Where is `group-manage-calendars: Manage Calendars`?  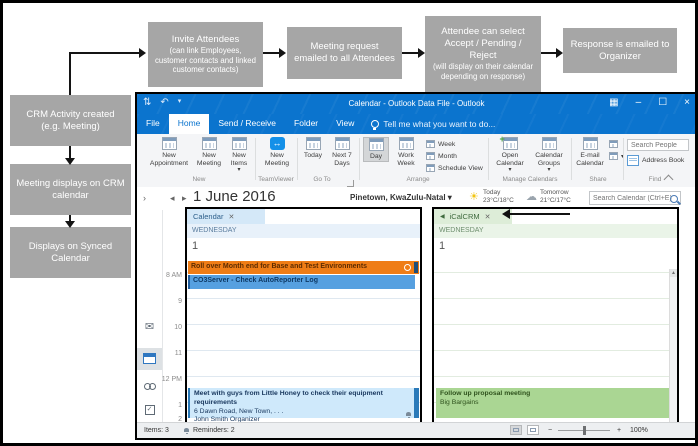
group-manage-calendars: Manage Calendars is located at coordinates (530, 179).